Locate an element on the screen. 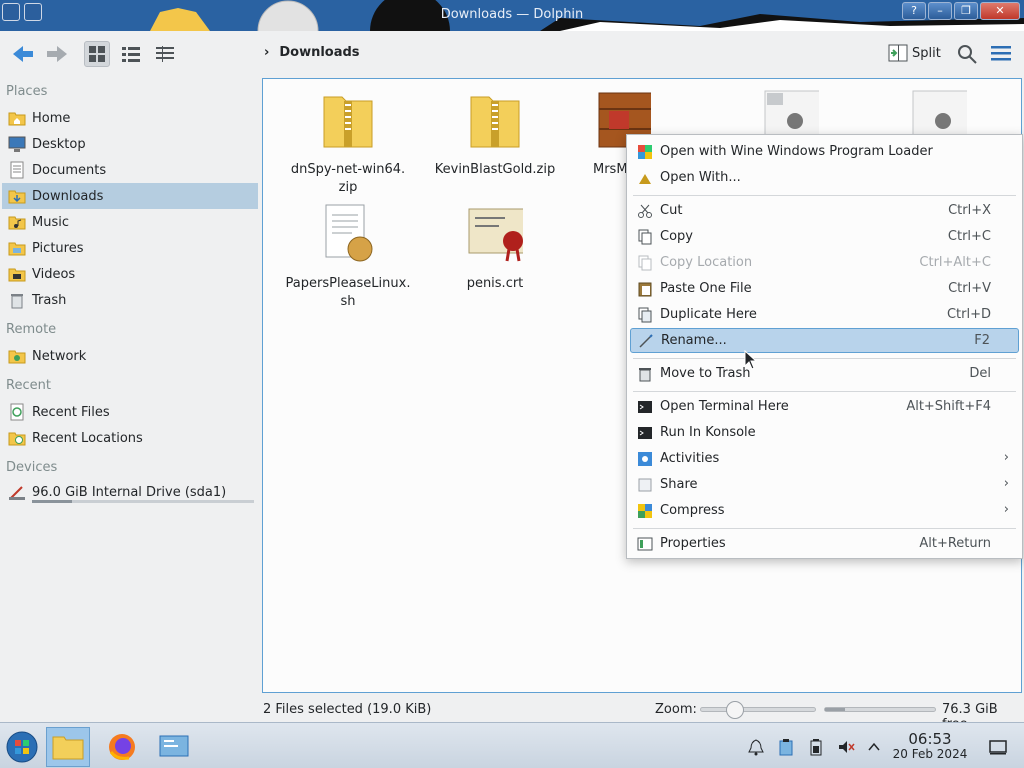 This screenshot has height=768, width=1024. menu-item-open-with-wine: Open with Wine Windows Program Loader is located at coordinates (824, 151).